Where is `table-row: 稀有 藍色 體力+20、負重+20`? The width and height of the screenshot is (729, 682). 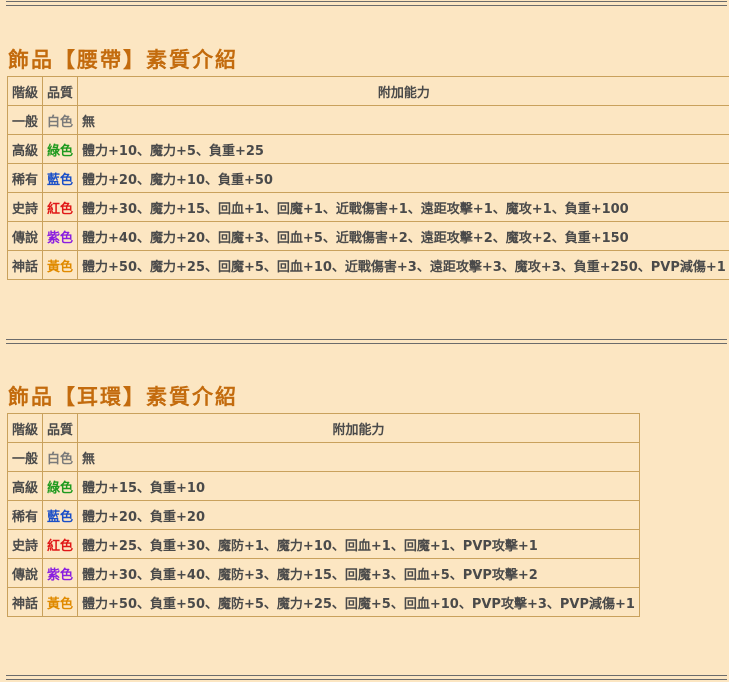
table-row: 稀有 藍色 體力+20、負重+20 is located at coordinates (323, 515).